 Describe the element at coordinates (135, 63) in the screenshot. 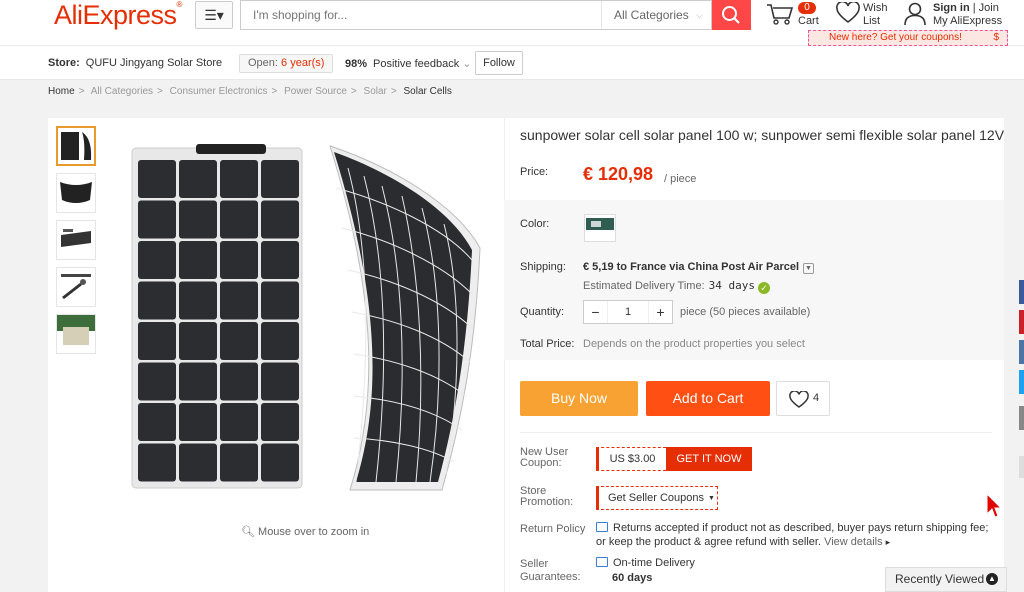

I see `store-name: Store: QUFU Jingyang Solar Store` at that location.